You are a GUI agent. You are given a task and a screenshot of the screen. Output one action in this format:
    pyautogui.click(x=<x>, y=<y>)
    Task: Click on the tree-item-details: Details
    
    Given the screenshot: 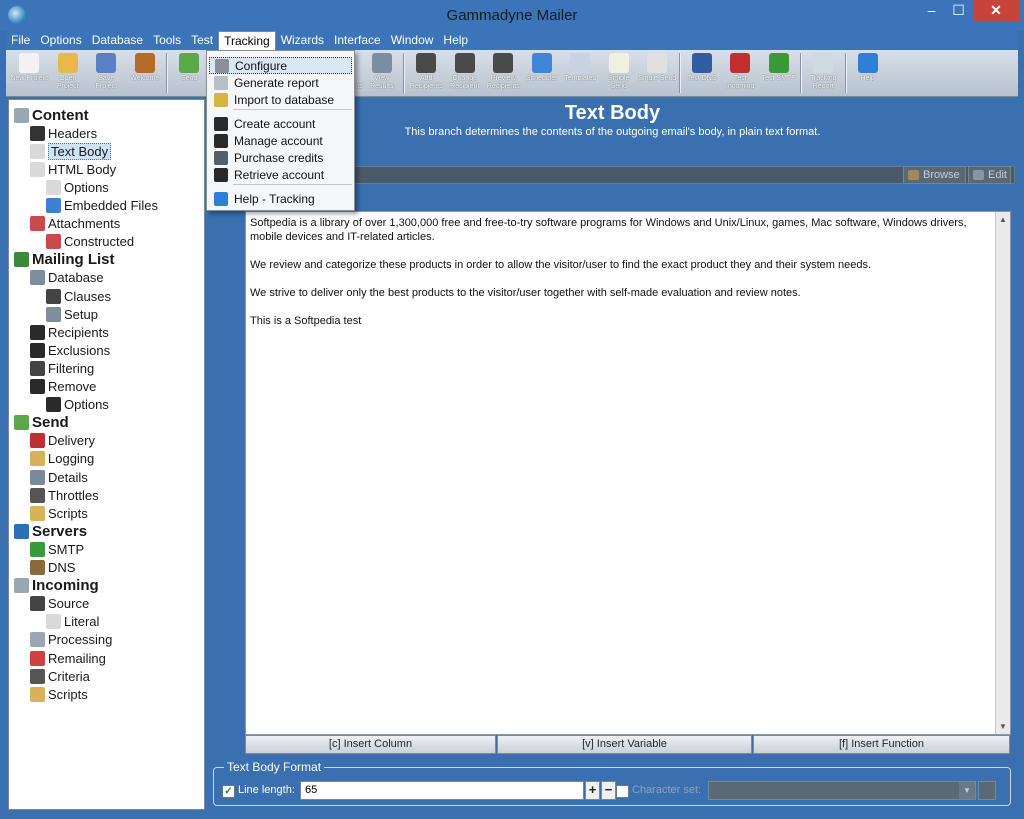 What is the action you would take?
    pyautogui.click(x=59, y=477)
    